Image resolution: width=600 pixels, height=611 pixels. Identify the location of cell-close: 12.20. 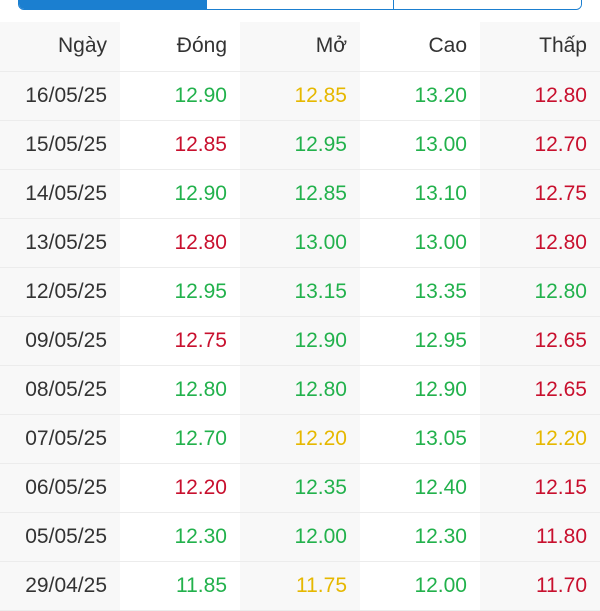
(180, 488).